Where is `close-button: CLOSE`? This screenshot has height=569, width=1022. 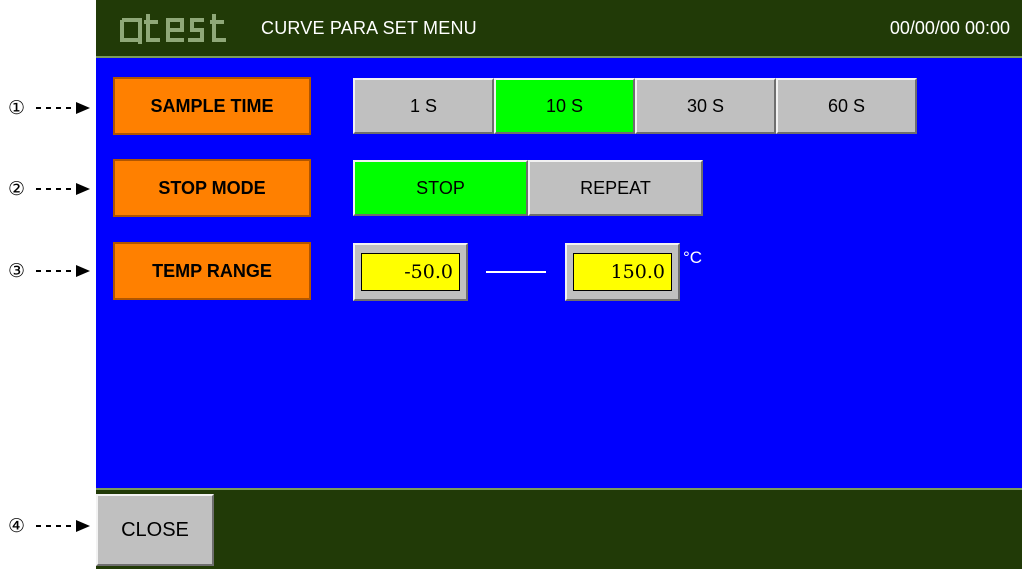 close-button: CLOSE is located at coordinates (155, 530).